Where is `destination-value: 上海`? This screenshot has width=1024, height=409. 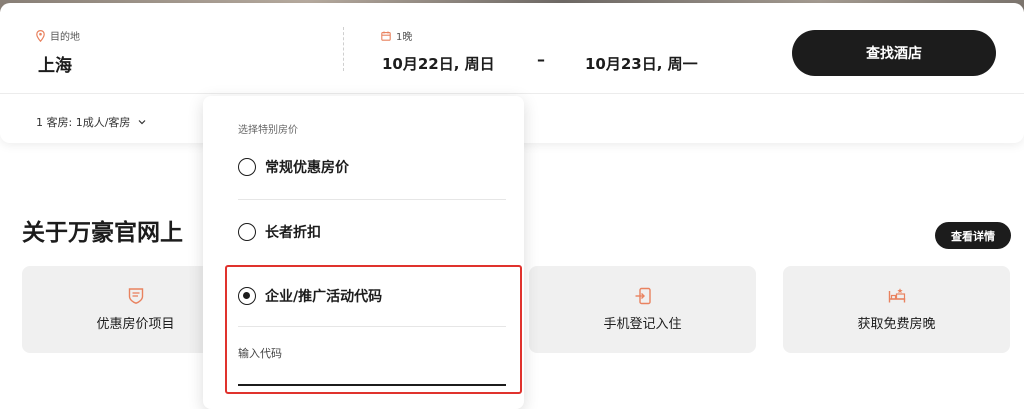
destination-value: 上海 is located at coordinates (55, 63).